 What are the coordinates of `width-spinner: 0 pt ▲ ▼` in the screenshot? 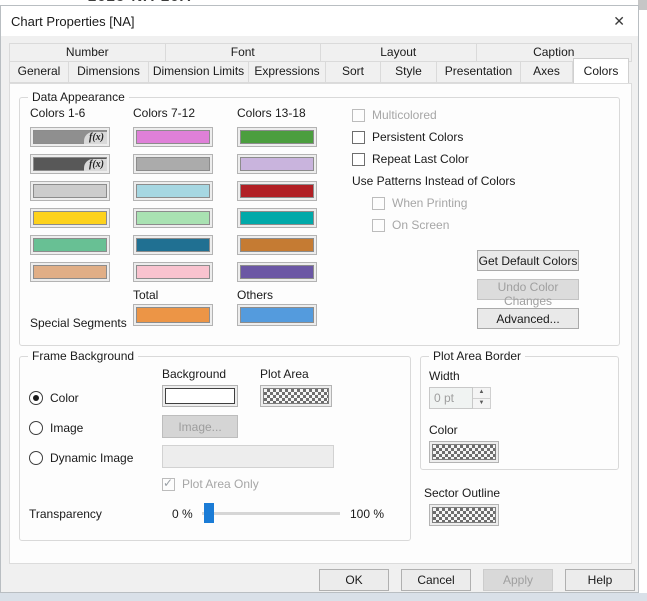 It's located at (460, 398).